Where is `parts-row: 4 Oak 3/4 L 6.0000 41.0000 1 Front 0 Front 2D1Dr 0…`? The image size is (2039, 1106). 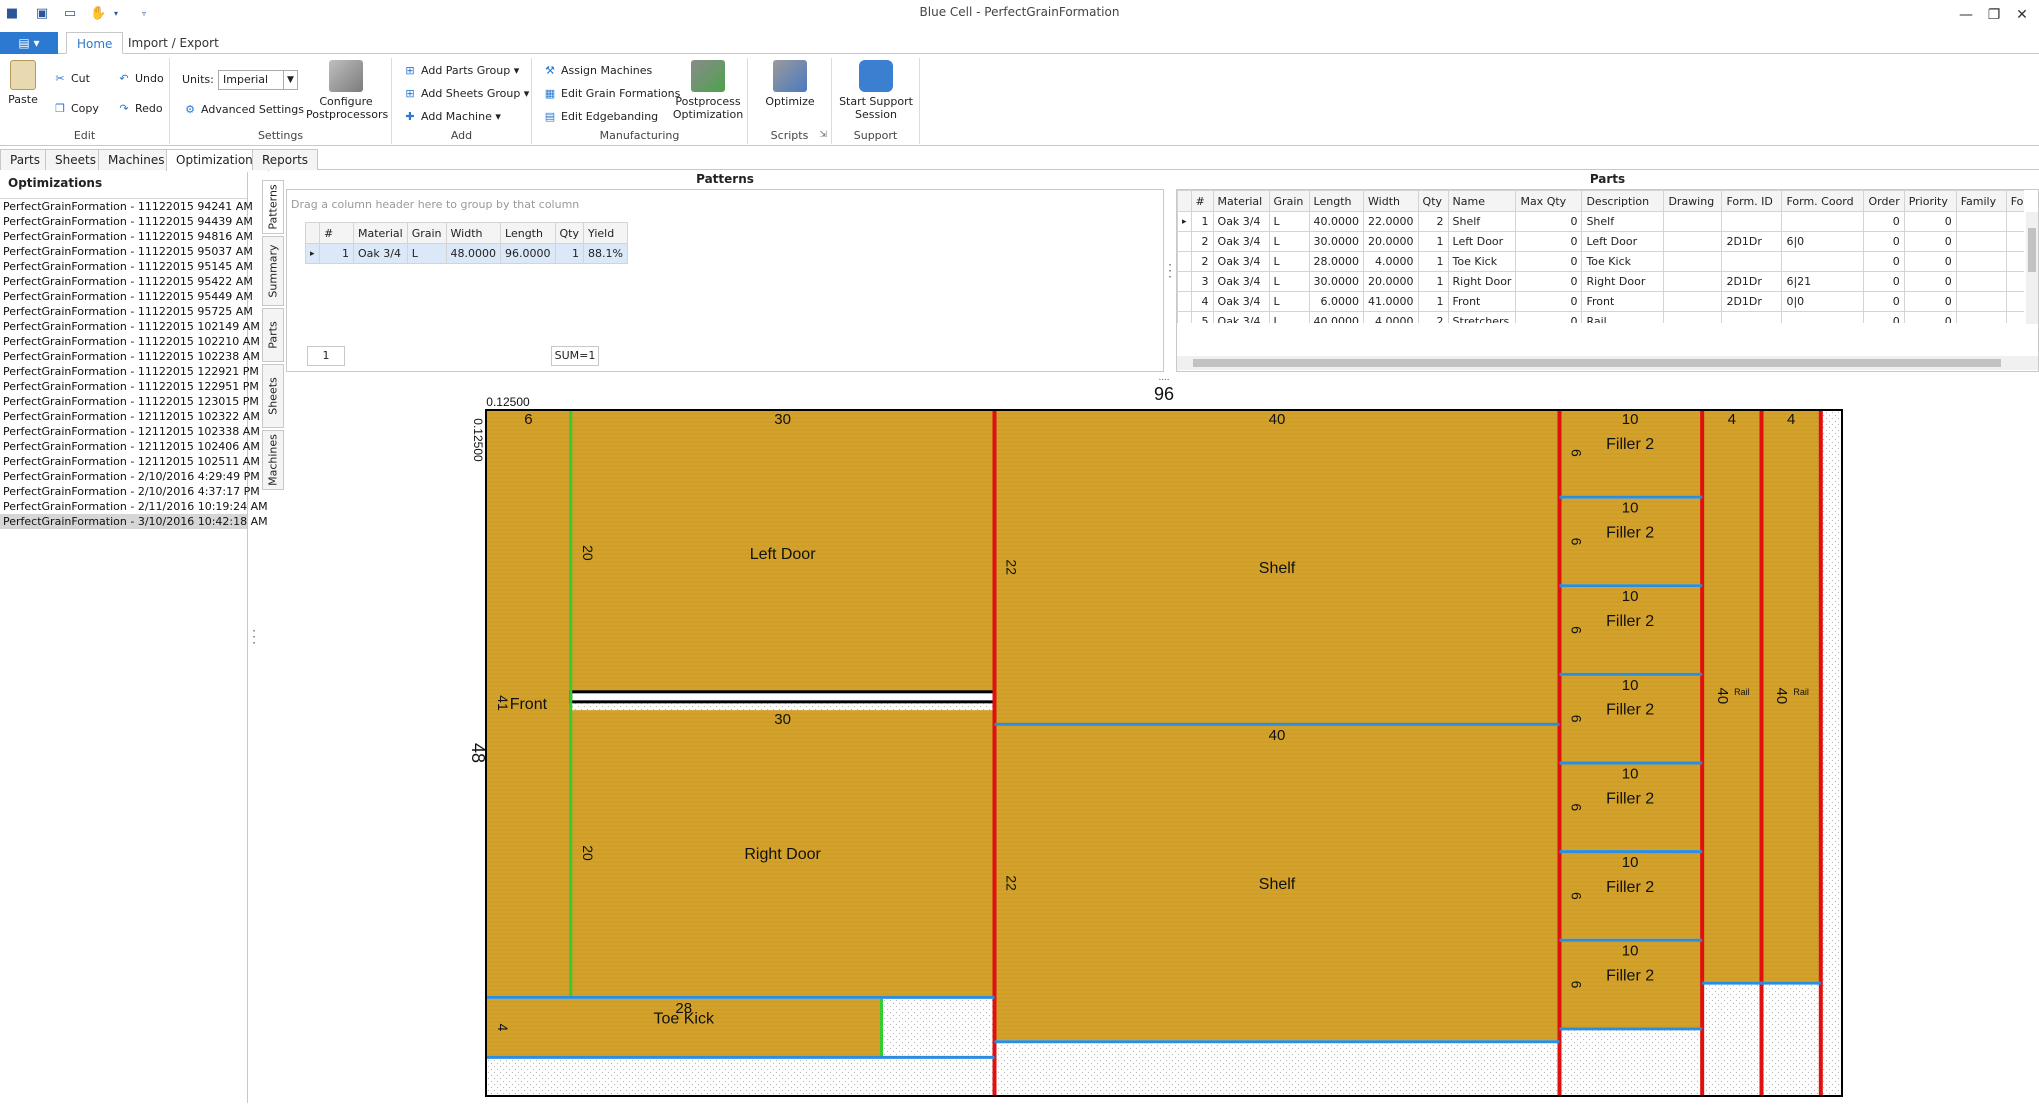 parts-row: 4 Oak 3/4 L 6.0000 41.0000 1 Front 0 Front 2D1Dr 0… is located at coordinates (1600, 301).